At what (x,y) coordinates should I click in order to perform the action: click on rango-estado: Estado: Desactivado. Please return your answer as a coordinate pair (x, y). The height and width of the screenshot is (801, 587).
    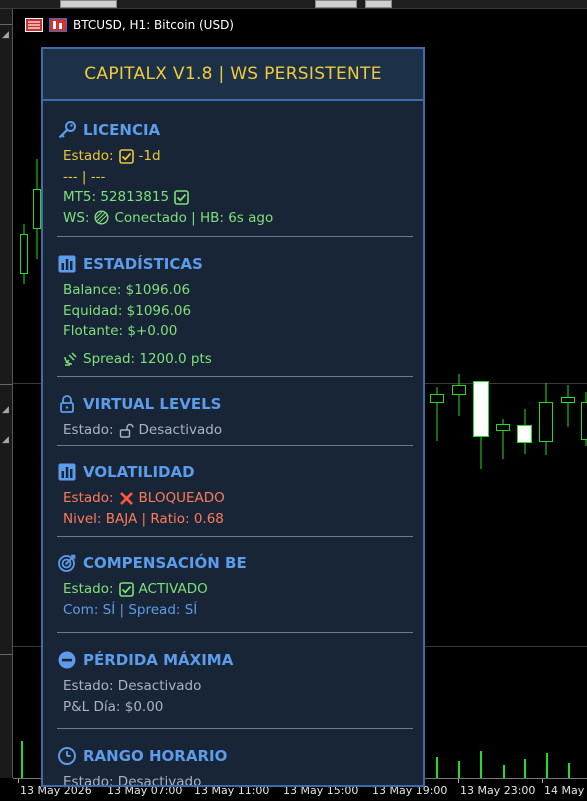
    Looking at the image, I should click on (132, 780).